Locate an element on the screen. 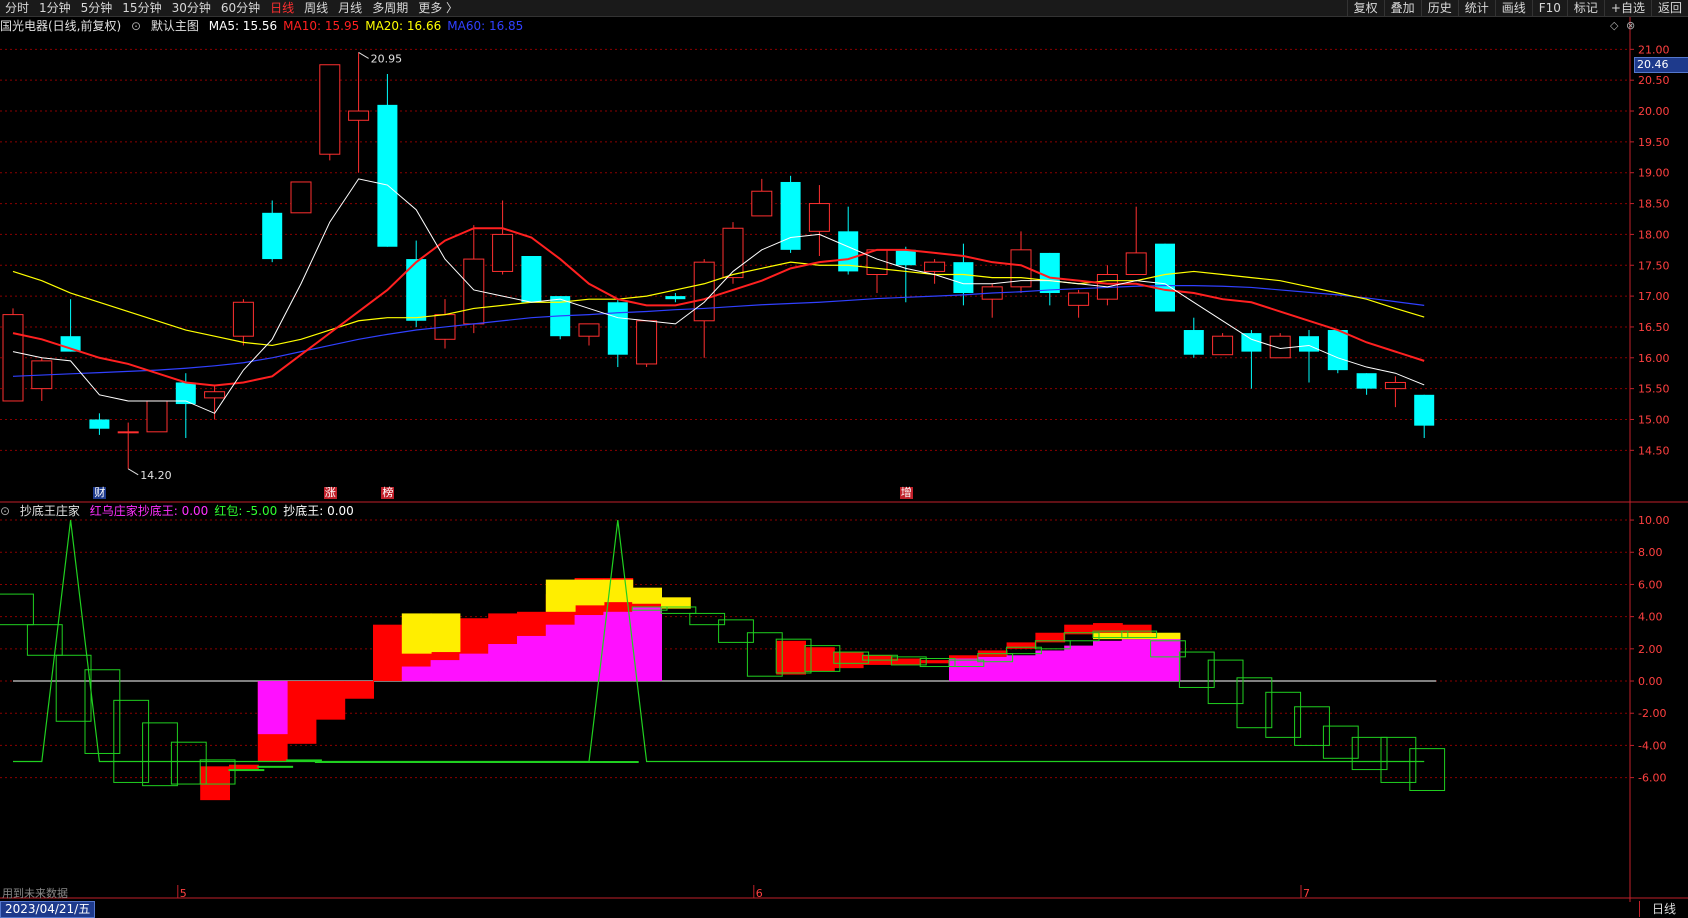  high-price-label: 20.95 is located at coordinates (387, 58).